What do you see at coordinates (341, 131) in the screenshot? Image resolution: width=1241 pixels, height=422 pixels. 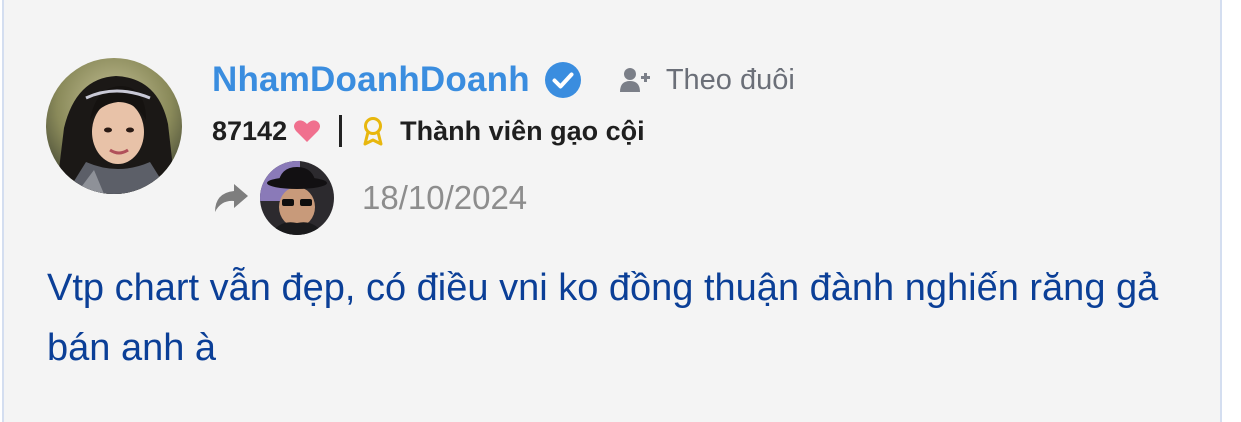 I see `stats-divider` at bounding box center [341, 131].